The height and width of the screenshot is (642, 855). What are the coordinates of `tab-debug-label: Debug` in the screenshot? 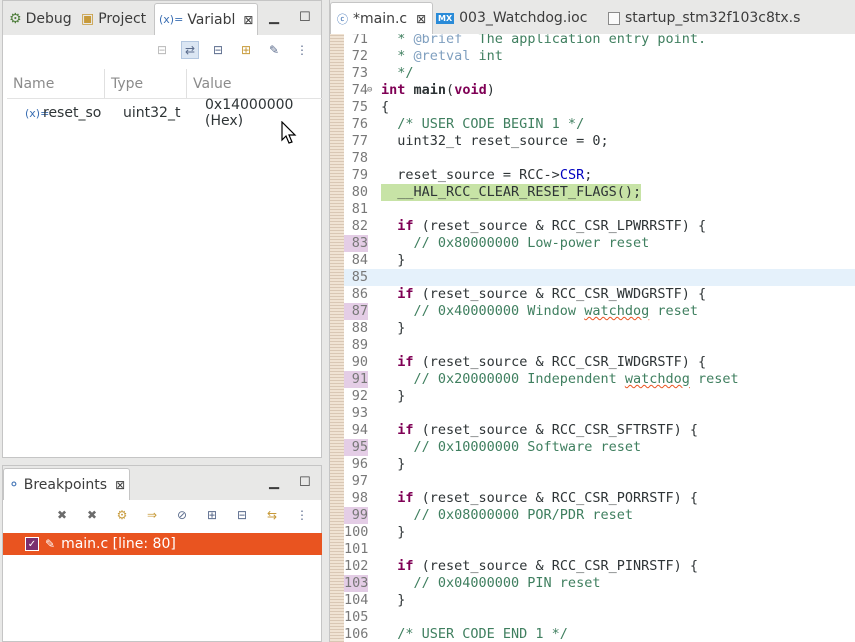 It's located at (48, 19).